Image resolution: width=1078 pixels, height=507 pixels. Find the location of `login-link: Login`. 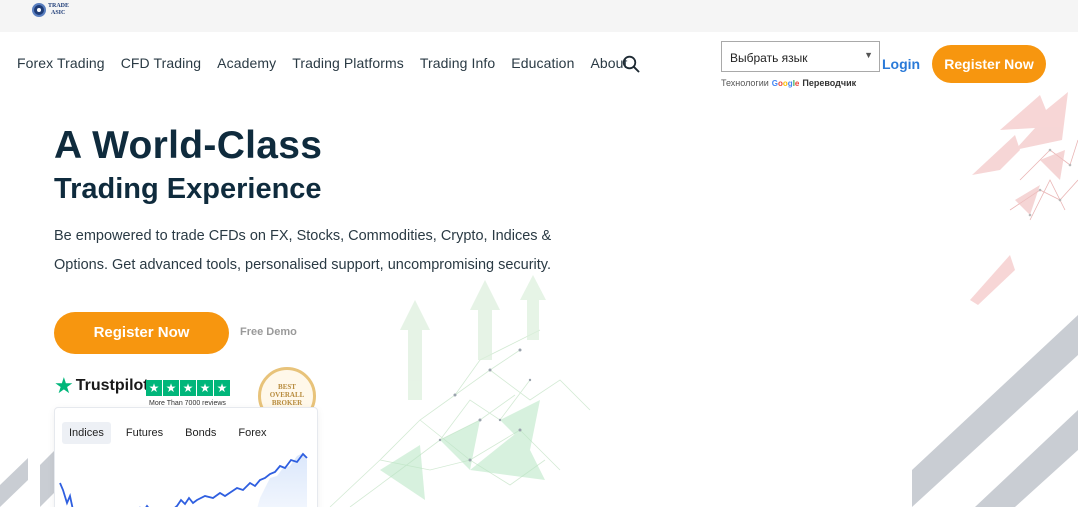

login-link: Login is located at coordinates (901, 64).